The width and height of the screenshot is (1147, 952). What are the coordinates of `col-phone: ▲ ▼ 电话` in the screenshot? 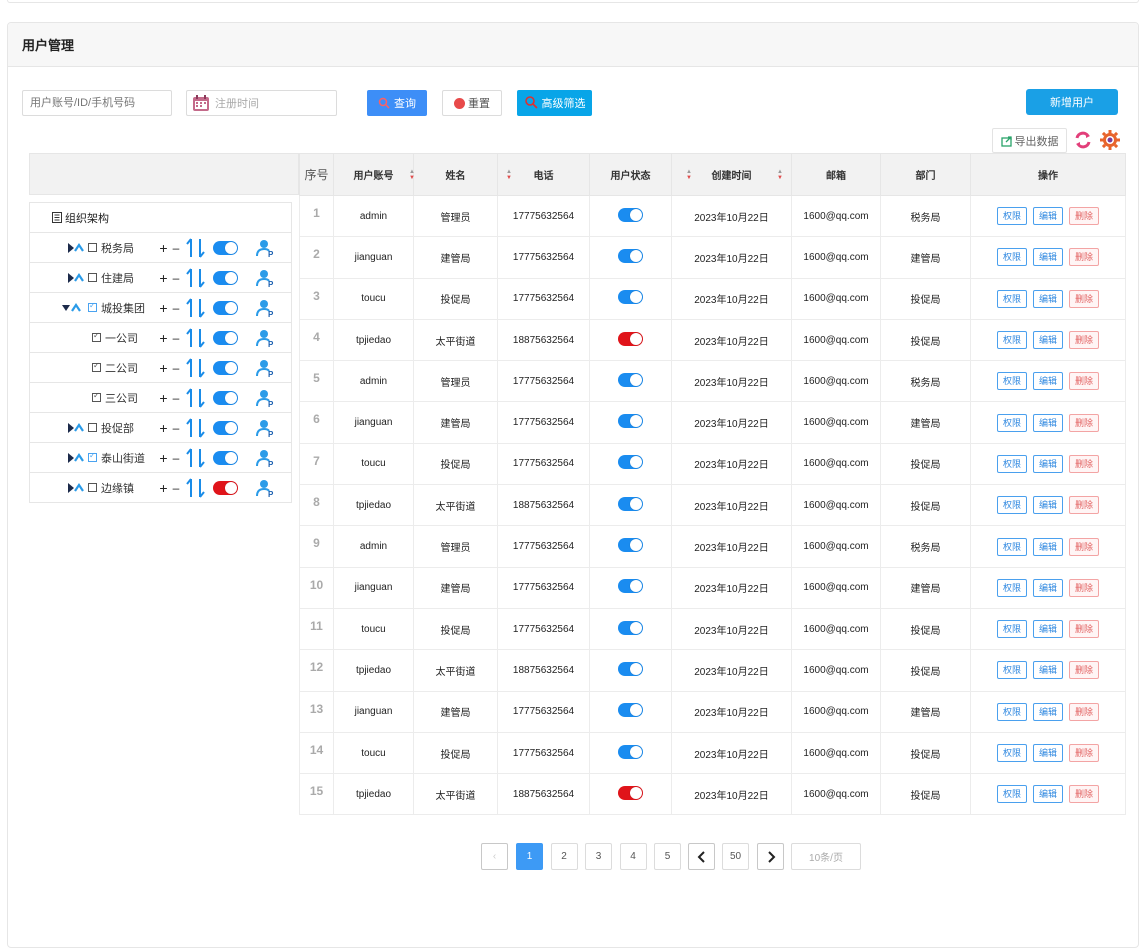 It's located at (543, 174).